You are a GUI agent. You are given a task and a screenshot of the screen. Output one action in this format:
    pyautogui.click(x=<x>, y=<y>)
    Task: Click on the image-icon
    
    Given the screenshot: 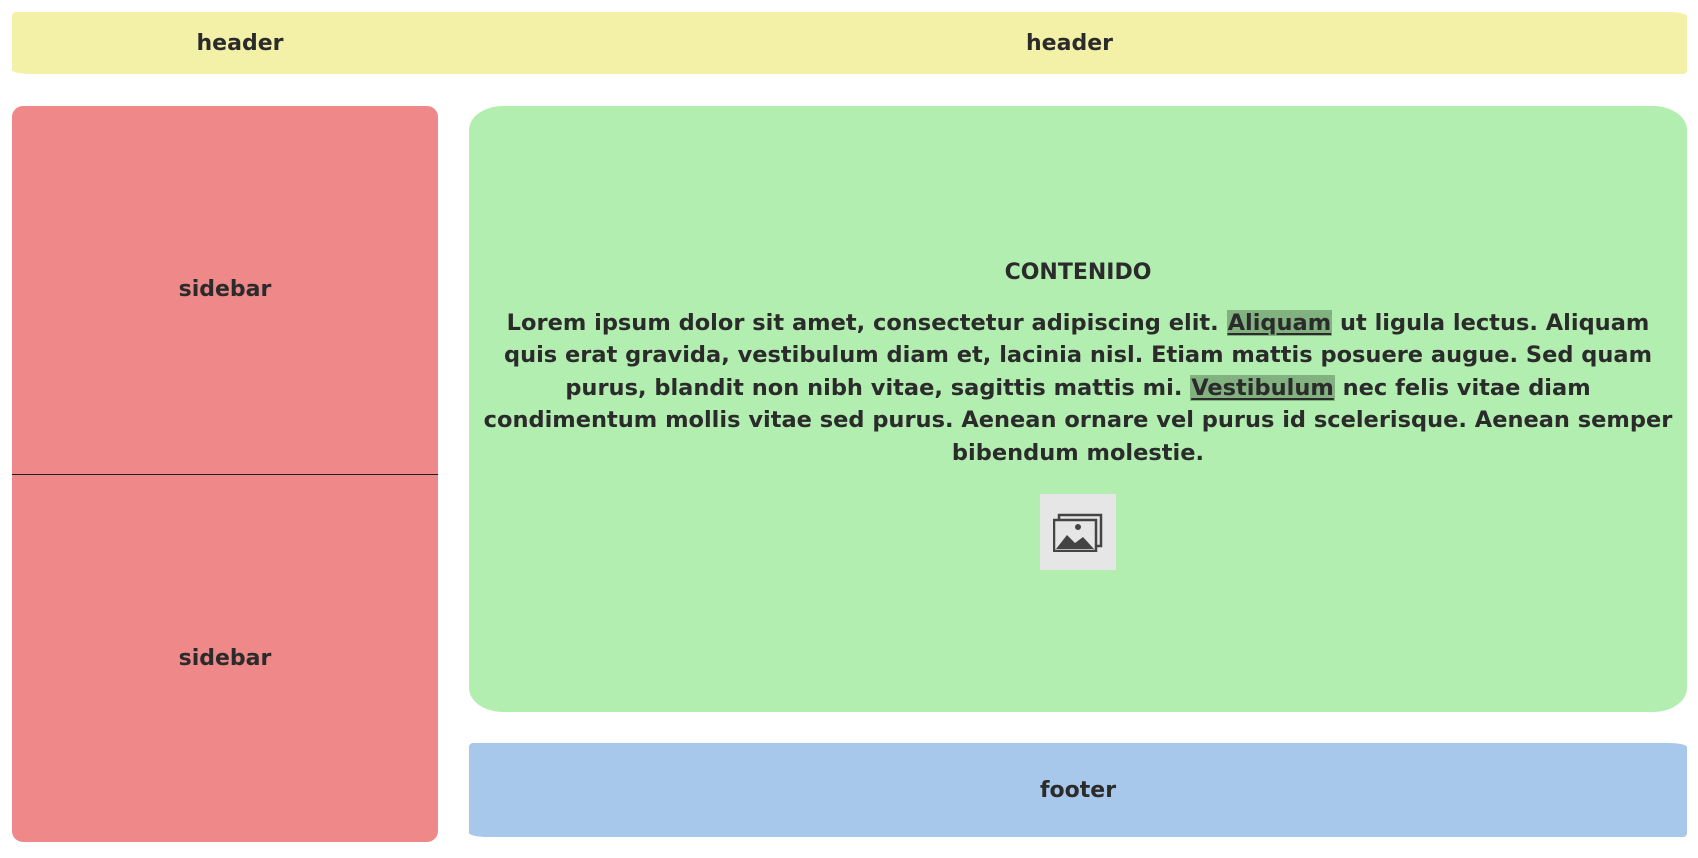 What is the action you would take?
    pyautogui.click(x=1078, y=533)
    